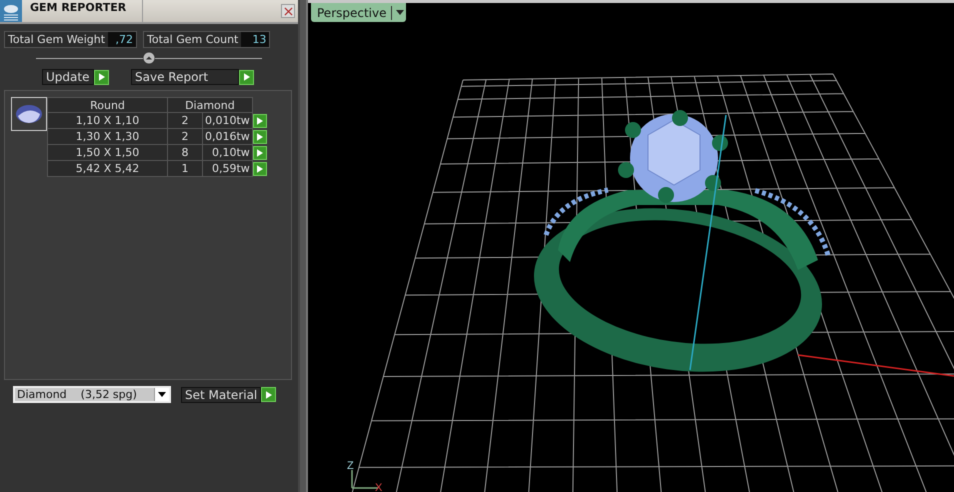  What do you see at coordinates (29, 114) in the screenshot?
I see `gem-icon` at bounding box center [29, 114].